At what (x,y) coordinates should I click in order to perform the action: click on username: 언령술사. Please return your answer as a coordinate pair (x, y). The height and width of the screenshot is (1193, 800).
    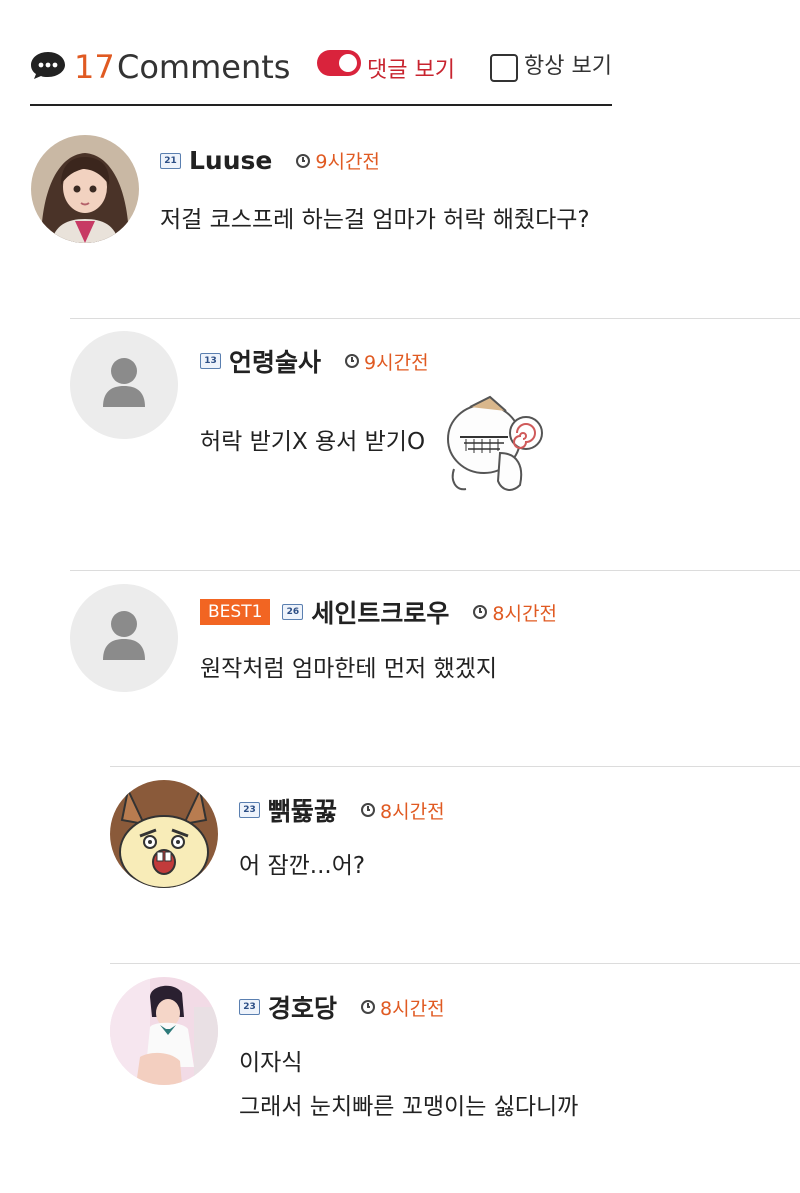
    Looking at the image, I should click on (275, 361).